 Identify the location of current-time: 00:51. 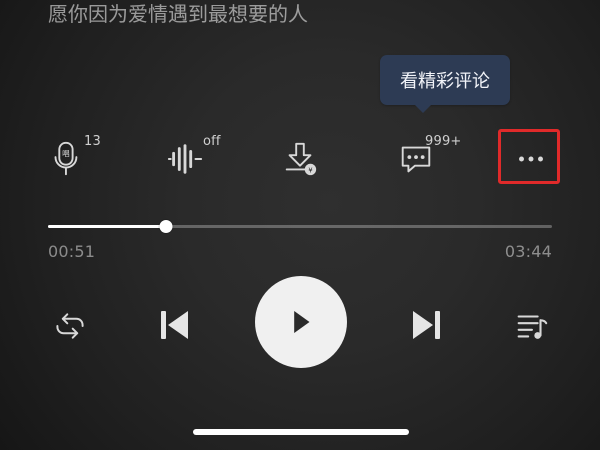
(72, 251).